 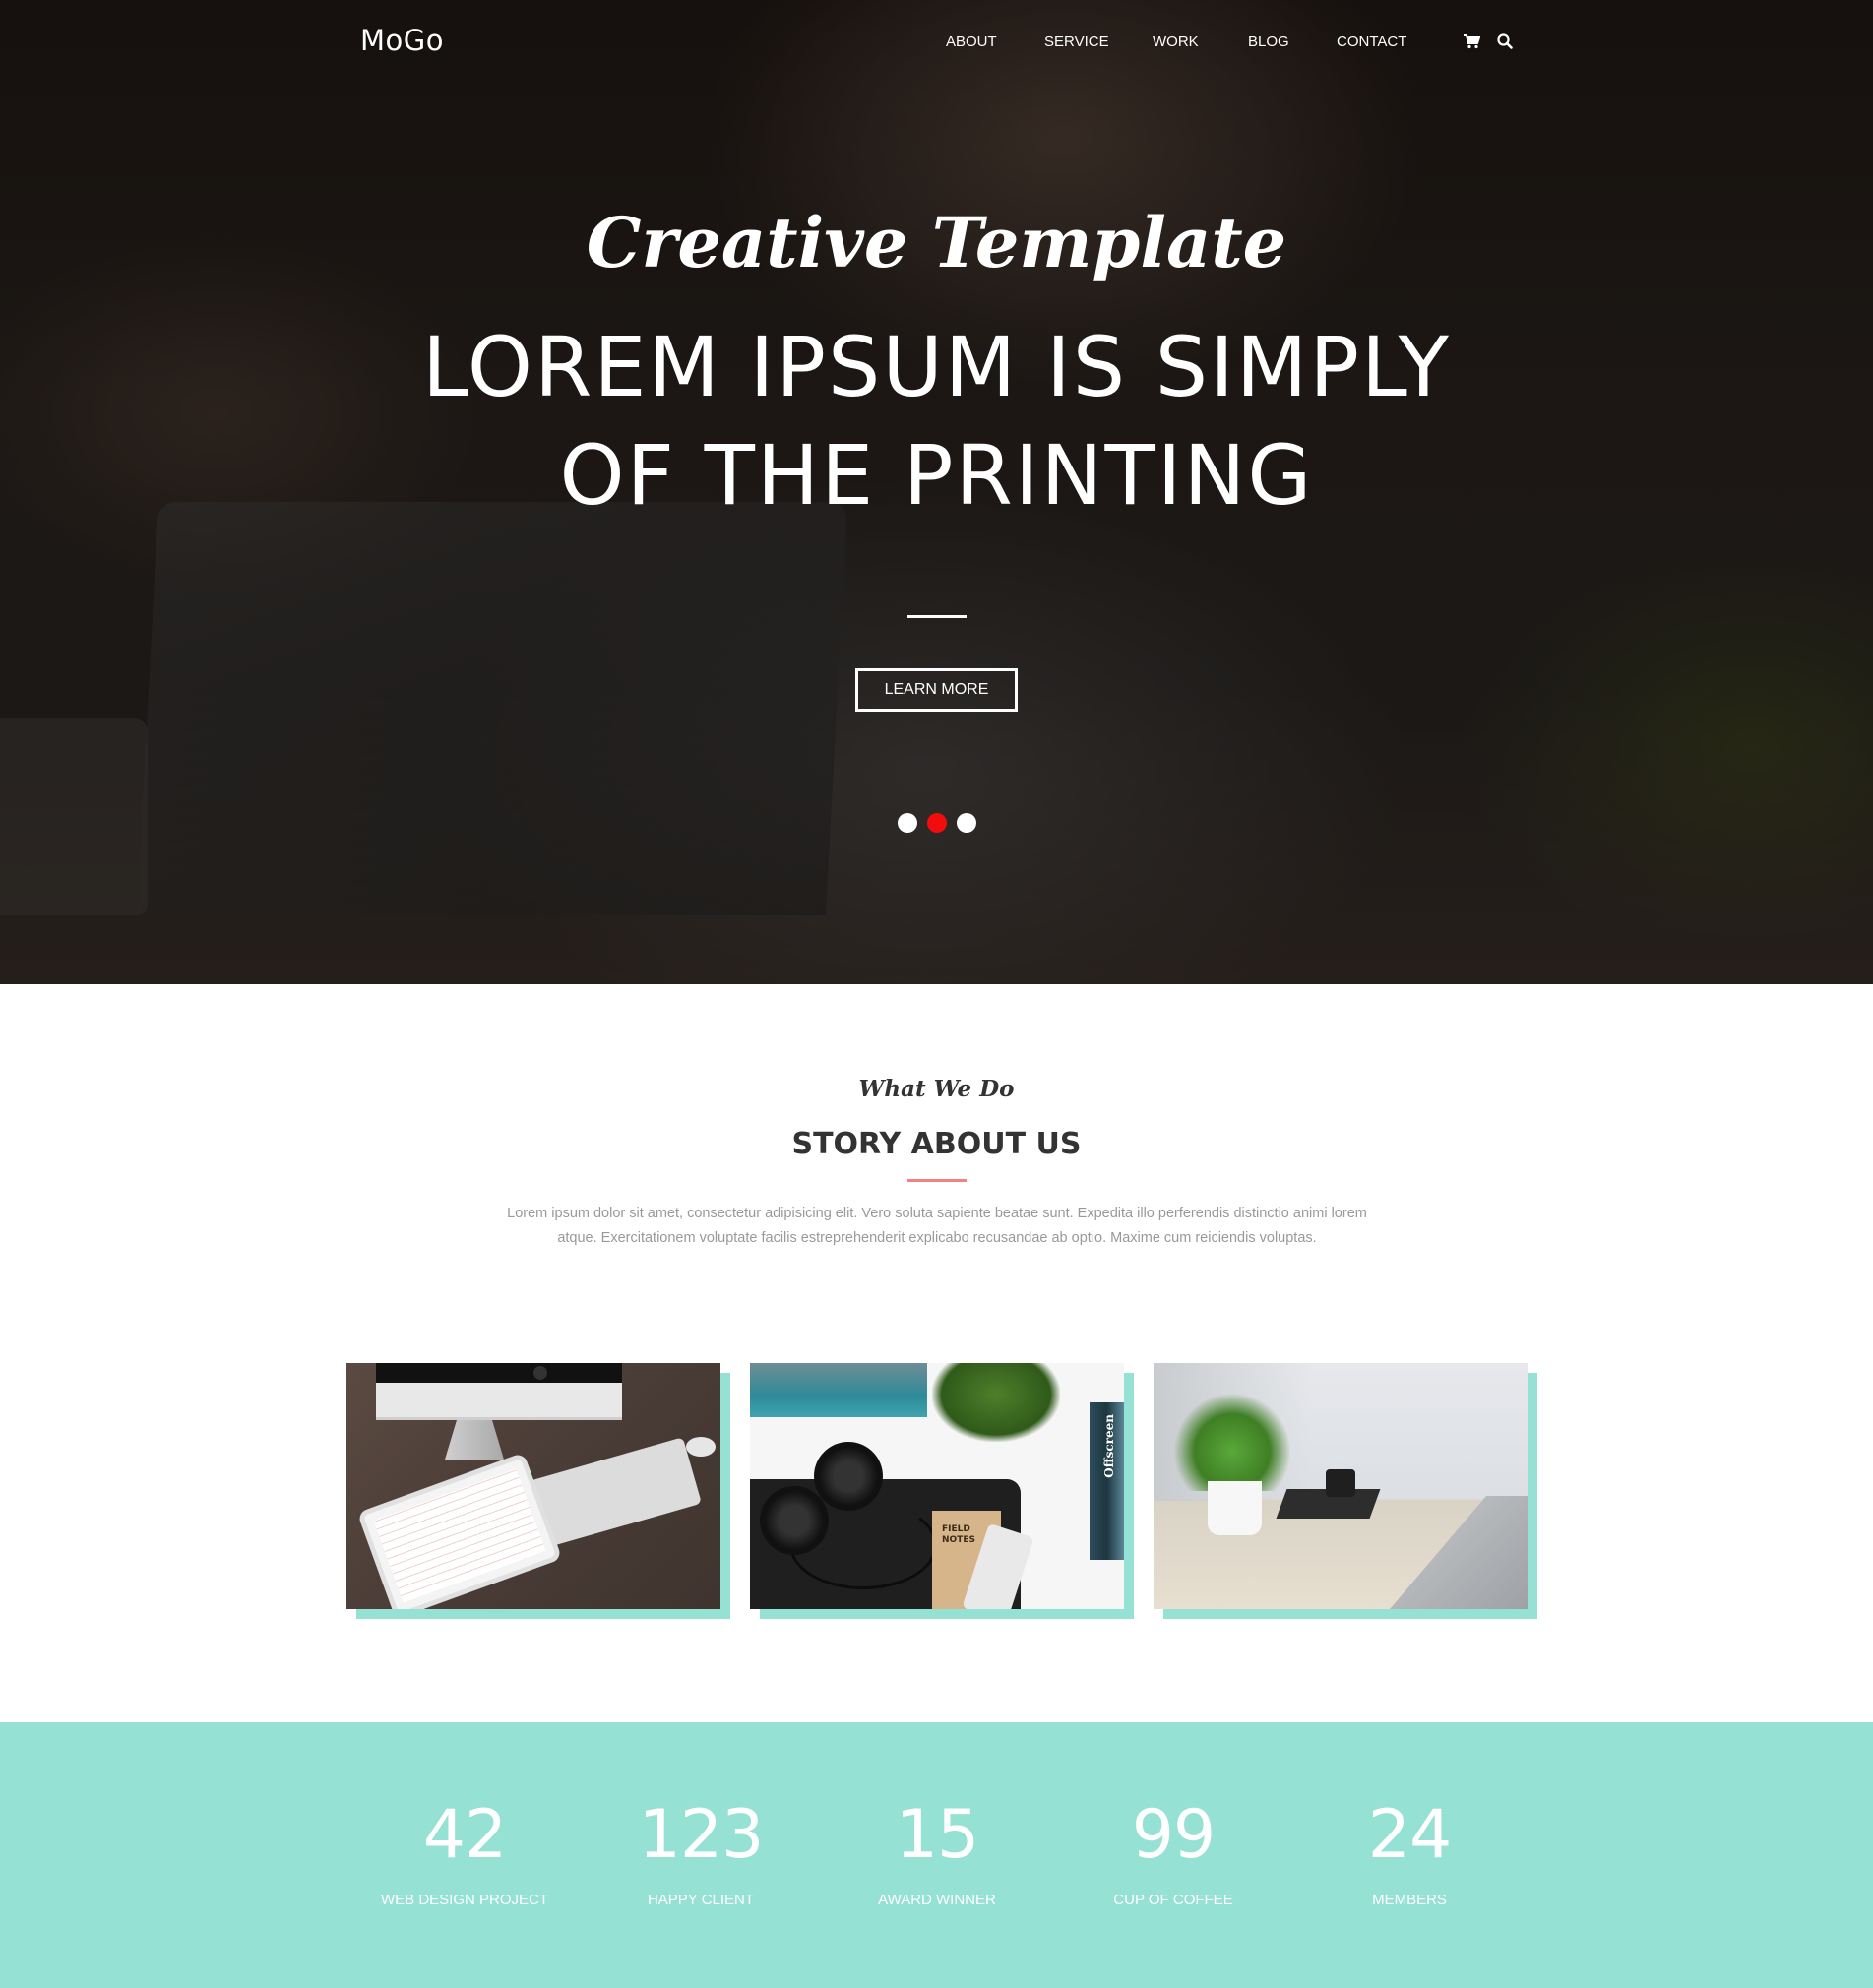 I want to click on cart-icon, so click(x=1472, y=41).